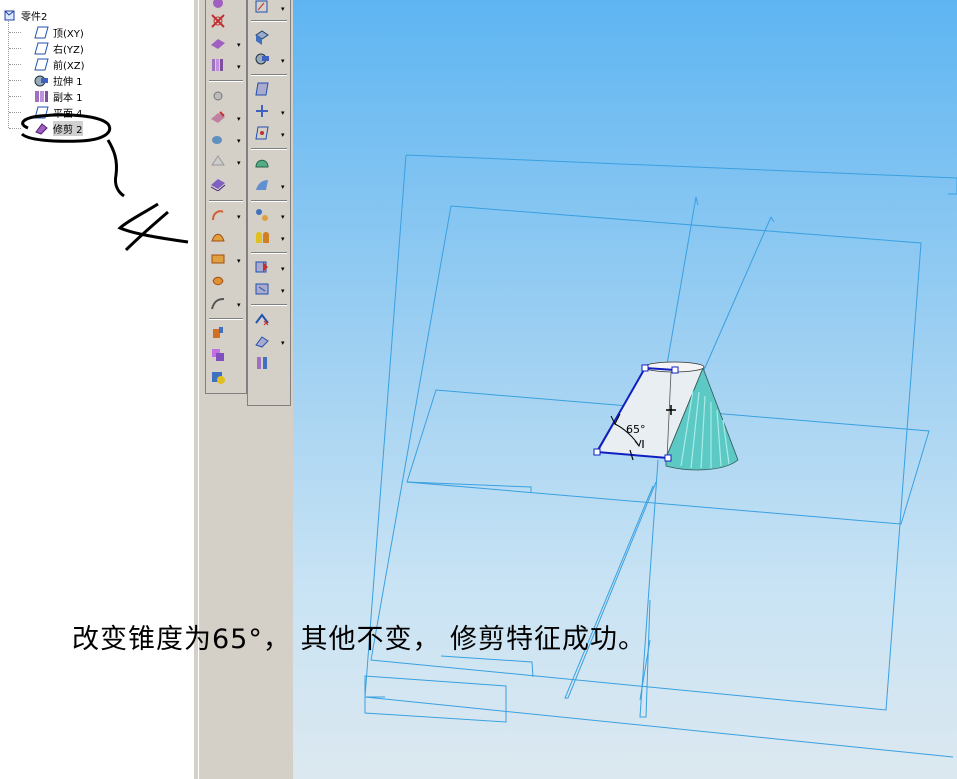 This screenshot has width=957, height=779. What do you see at coordinates (262, 319) in the screenshot?
I see `transform-tool-icon` at bounding box center [262, 319].